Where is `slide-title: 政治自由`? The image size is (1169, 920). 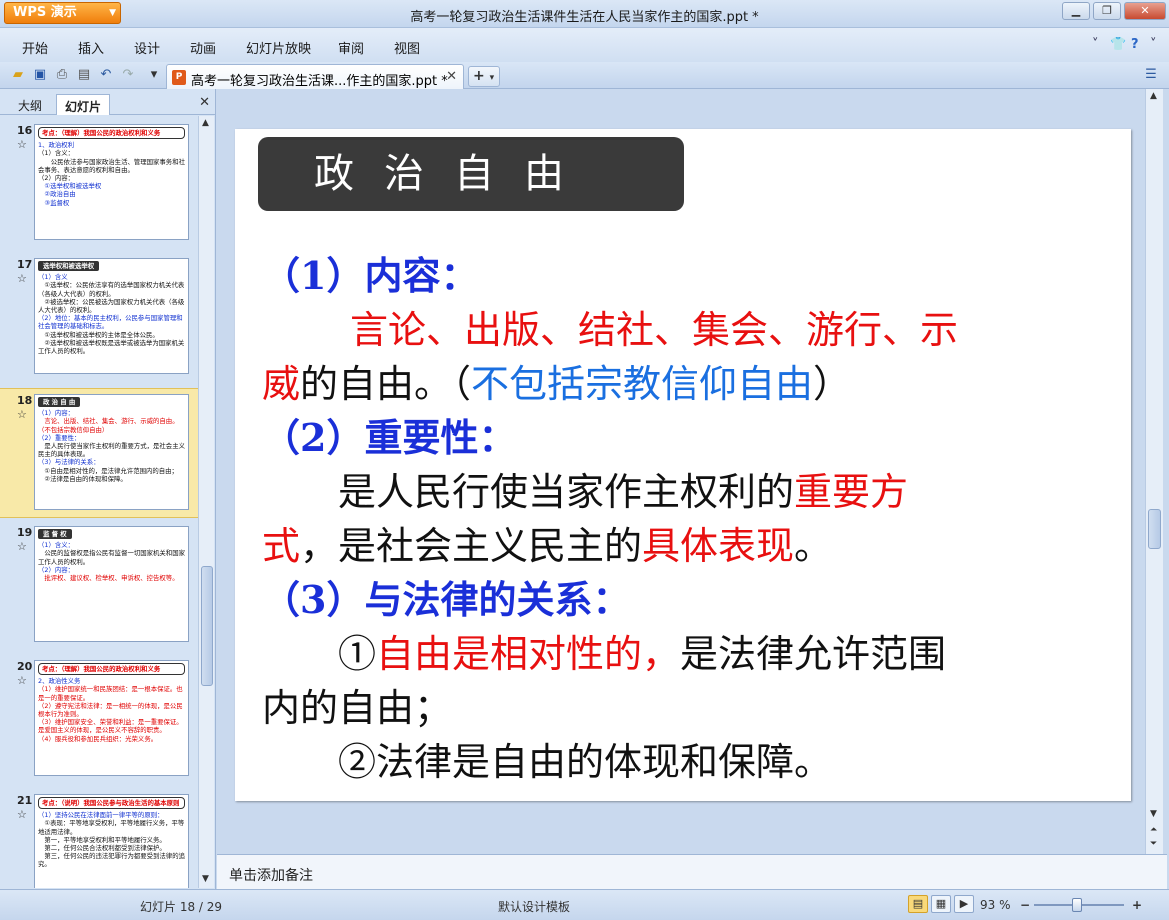
slide-title: 政治自由 is located at coordinates (471, 174).